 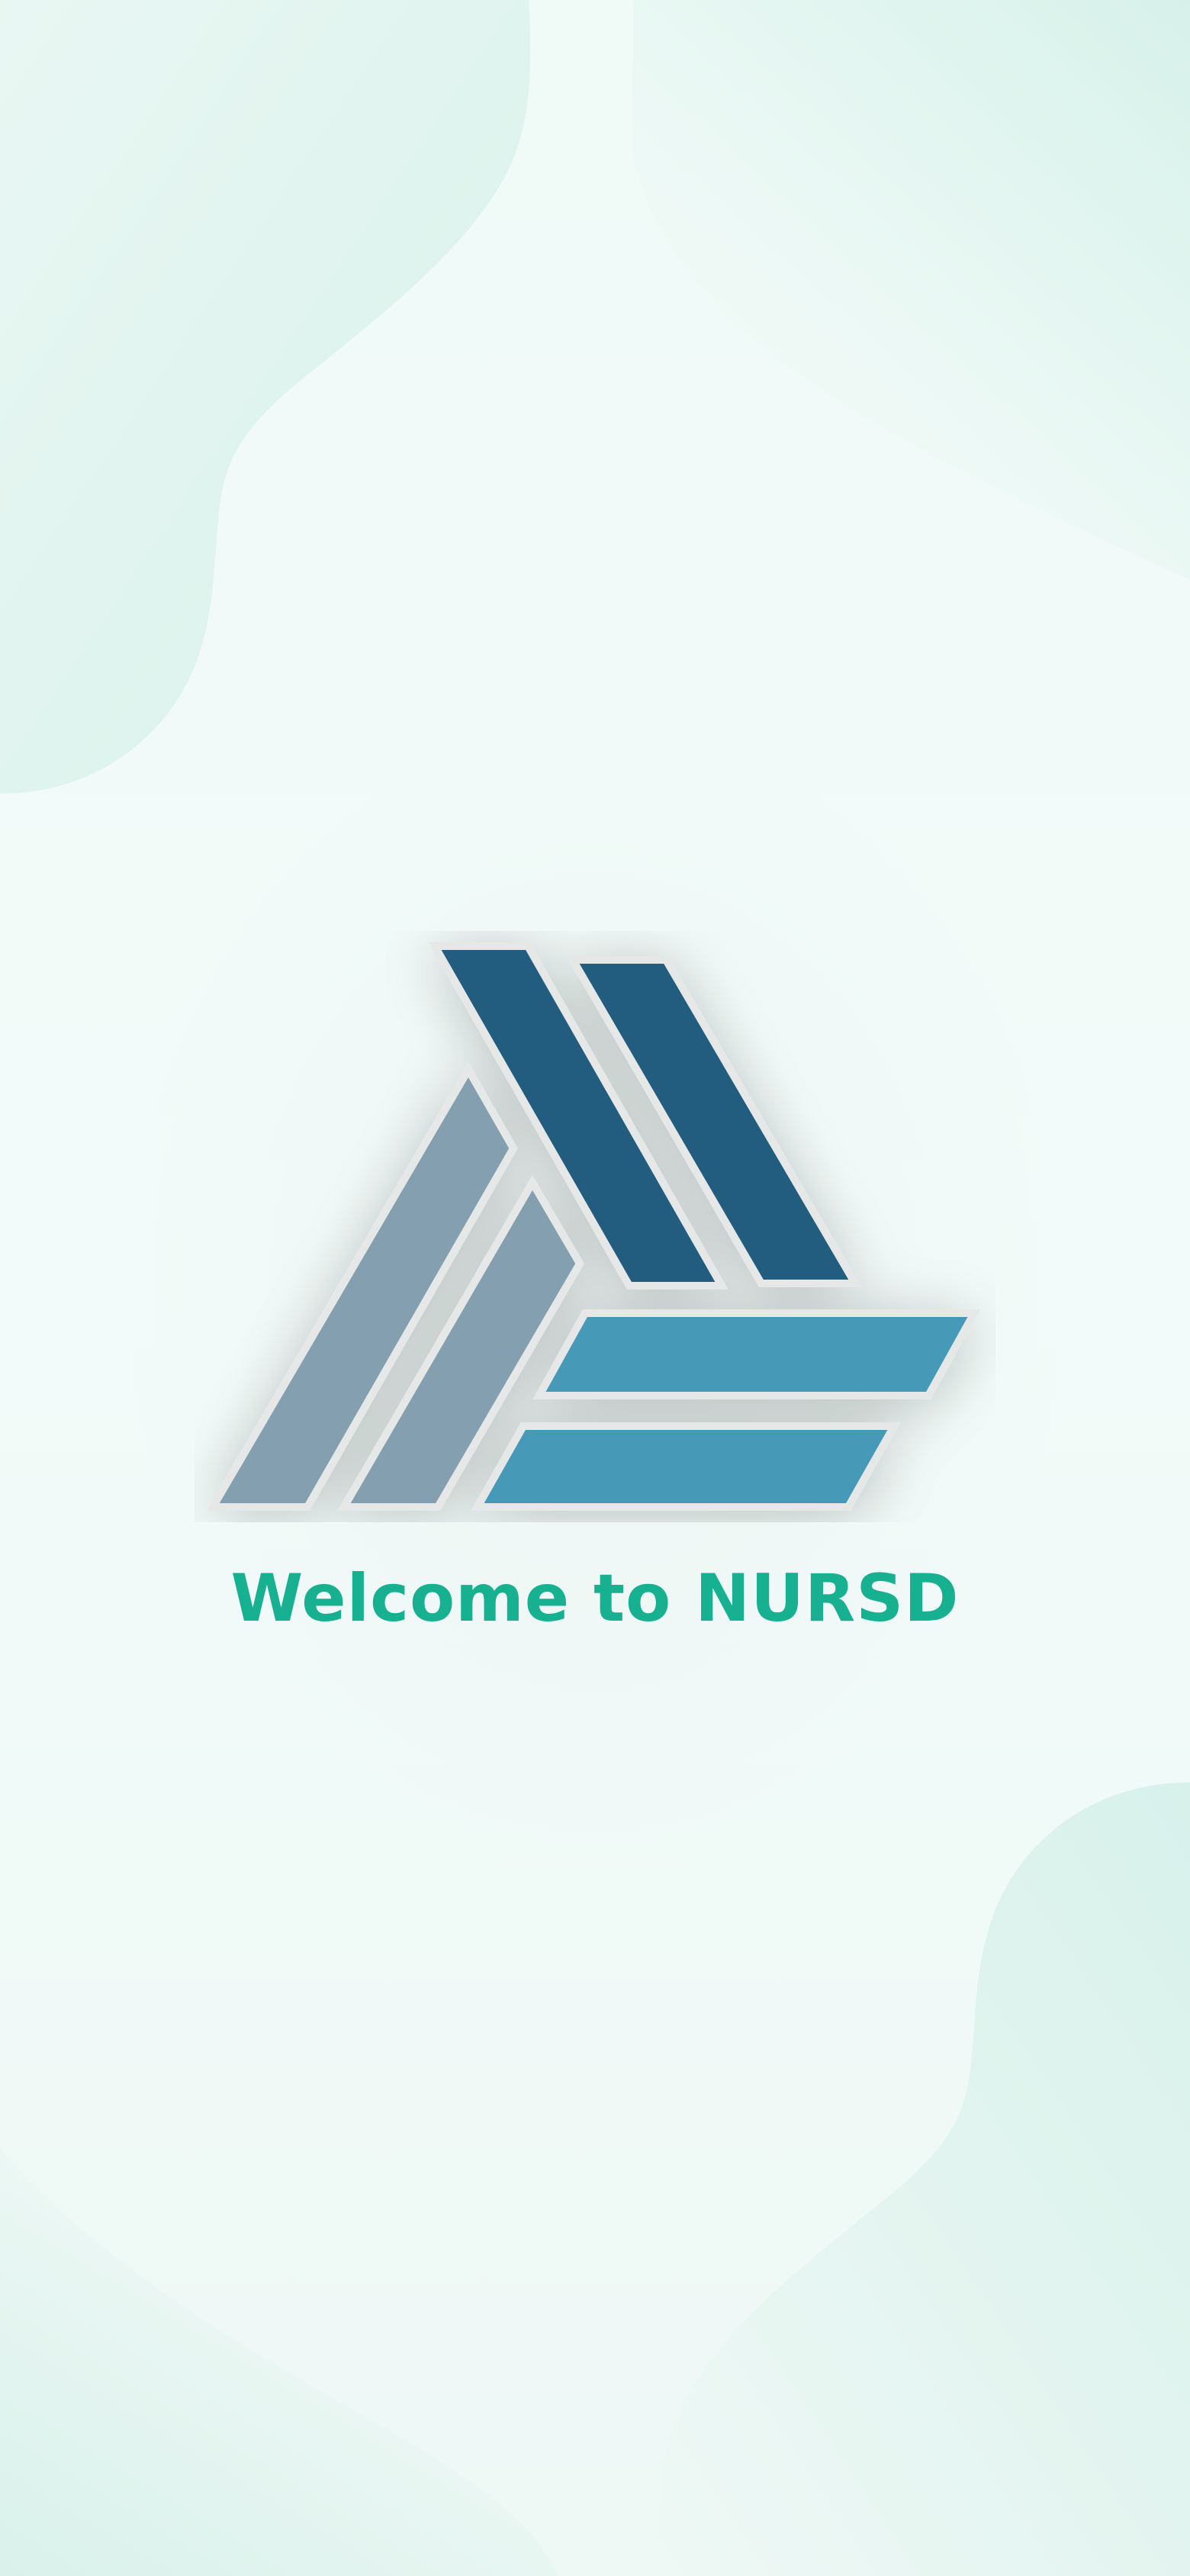 What do you see at coordinates (686, 1466) in the screenshot?
I see `logo-bar-teal-bottom` at bounding box center [686, 1466].